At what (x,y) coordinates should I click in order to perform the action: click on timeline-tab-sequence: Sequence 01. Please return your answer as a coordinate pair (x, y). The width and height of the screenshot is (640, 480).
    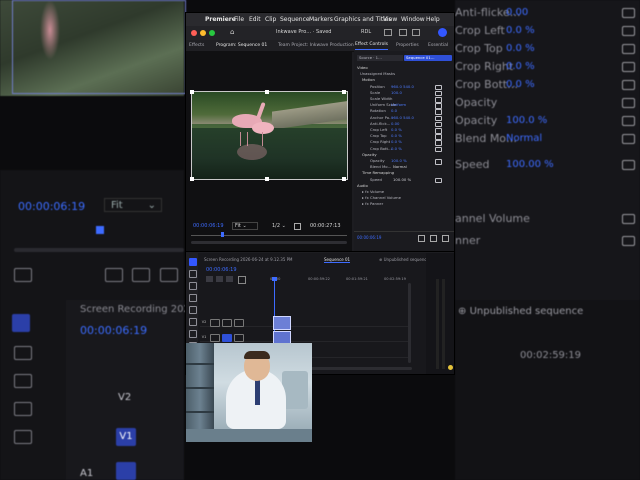
    Looking at the image, I should click on (337, 260).